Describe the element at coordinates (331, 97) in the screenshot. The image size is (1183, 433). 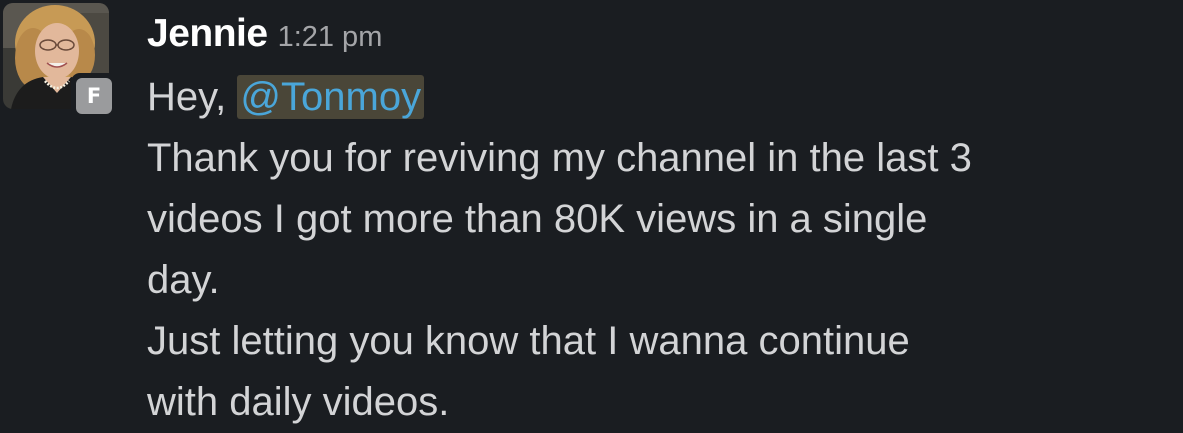
I see `user-mention: @Tonmoy` at that location.